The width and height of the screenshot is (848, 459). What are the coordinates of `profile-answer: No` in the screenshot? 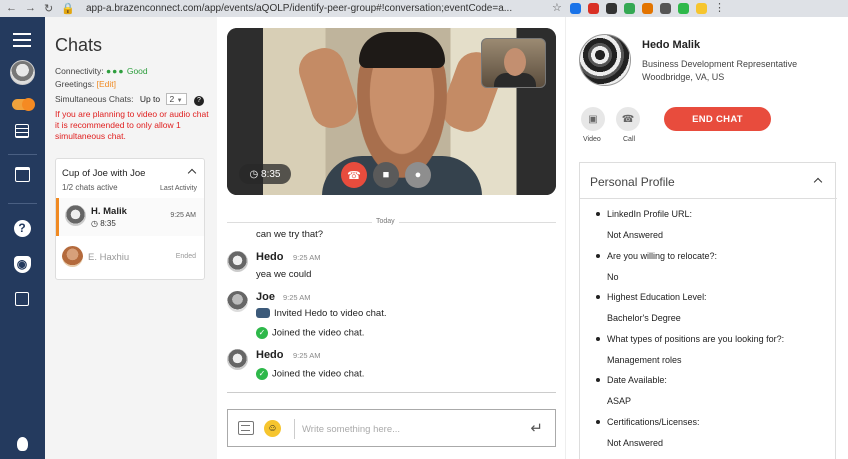 It's located at (613, 276).